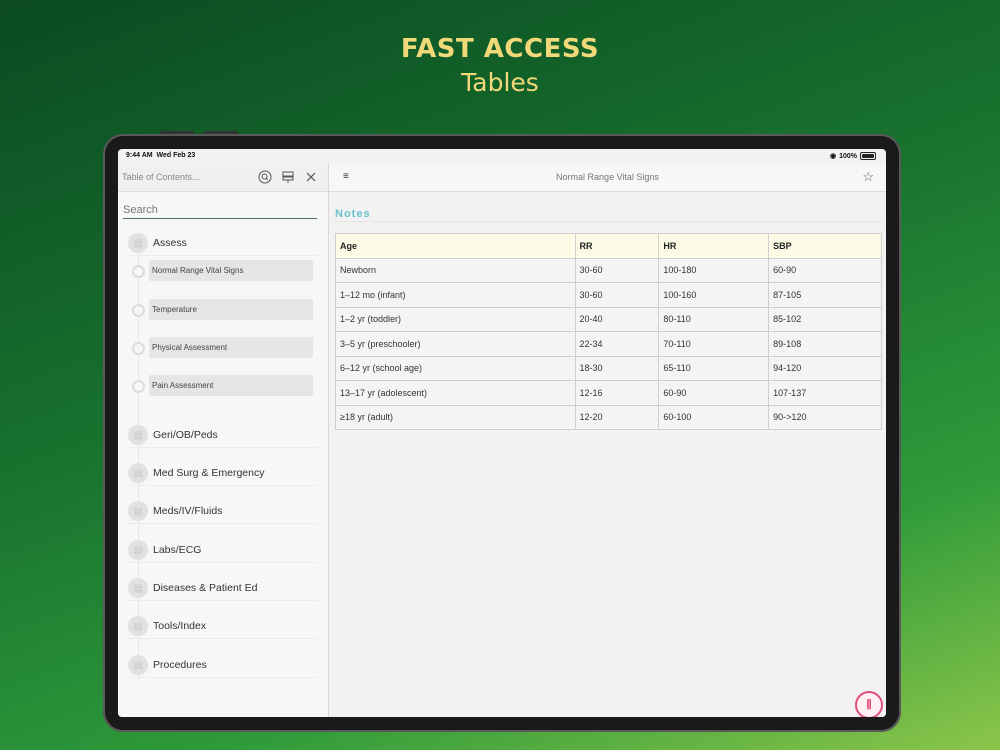 This screenshot has height=750, width=1000. I want to click on wifi-icon: ◉, so click(833, 156).